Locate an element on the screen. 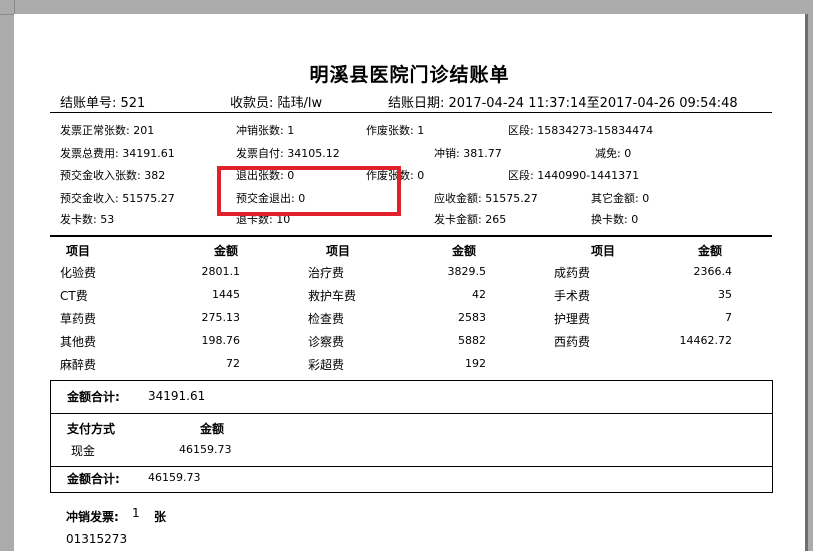 The height and width of the screenshot is (551, 813). highlight-box is located at coordinates (309, 191).